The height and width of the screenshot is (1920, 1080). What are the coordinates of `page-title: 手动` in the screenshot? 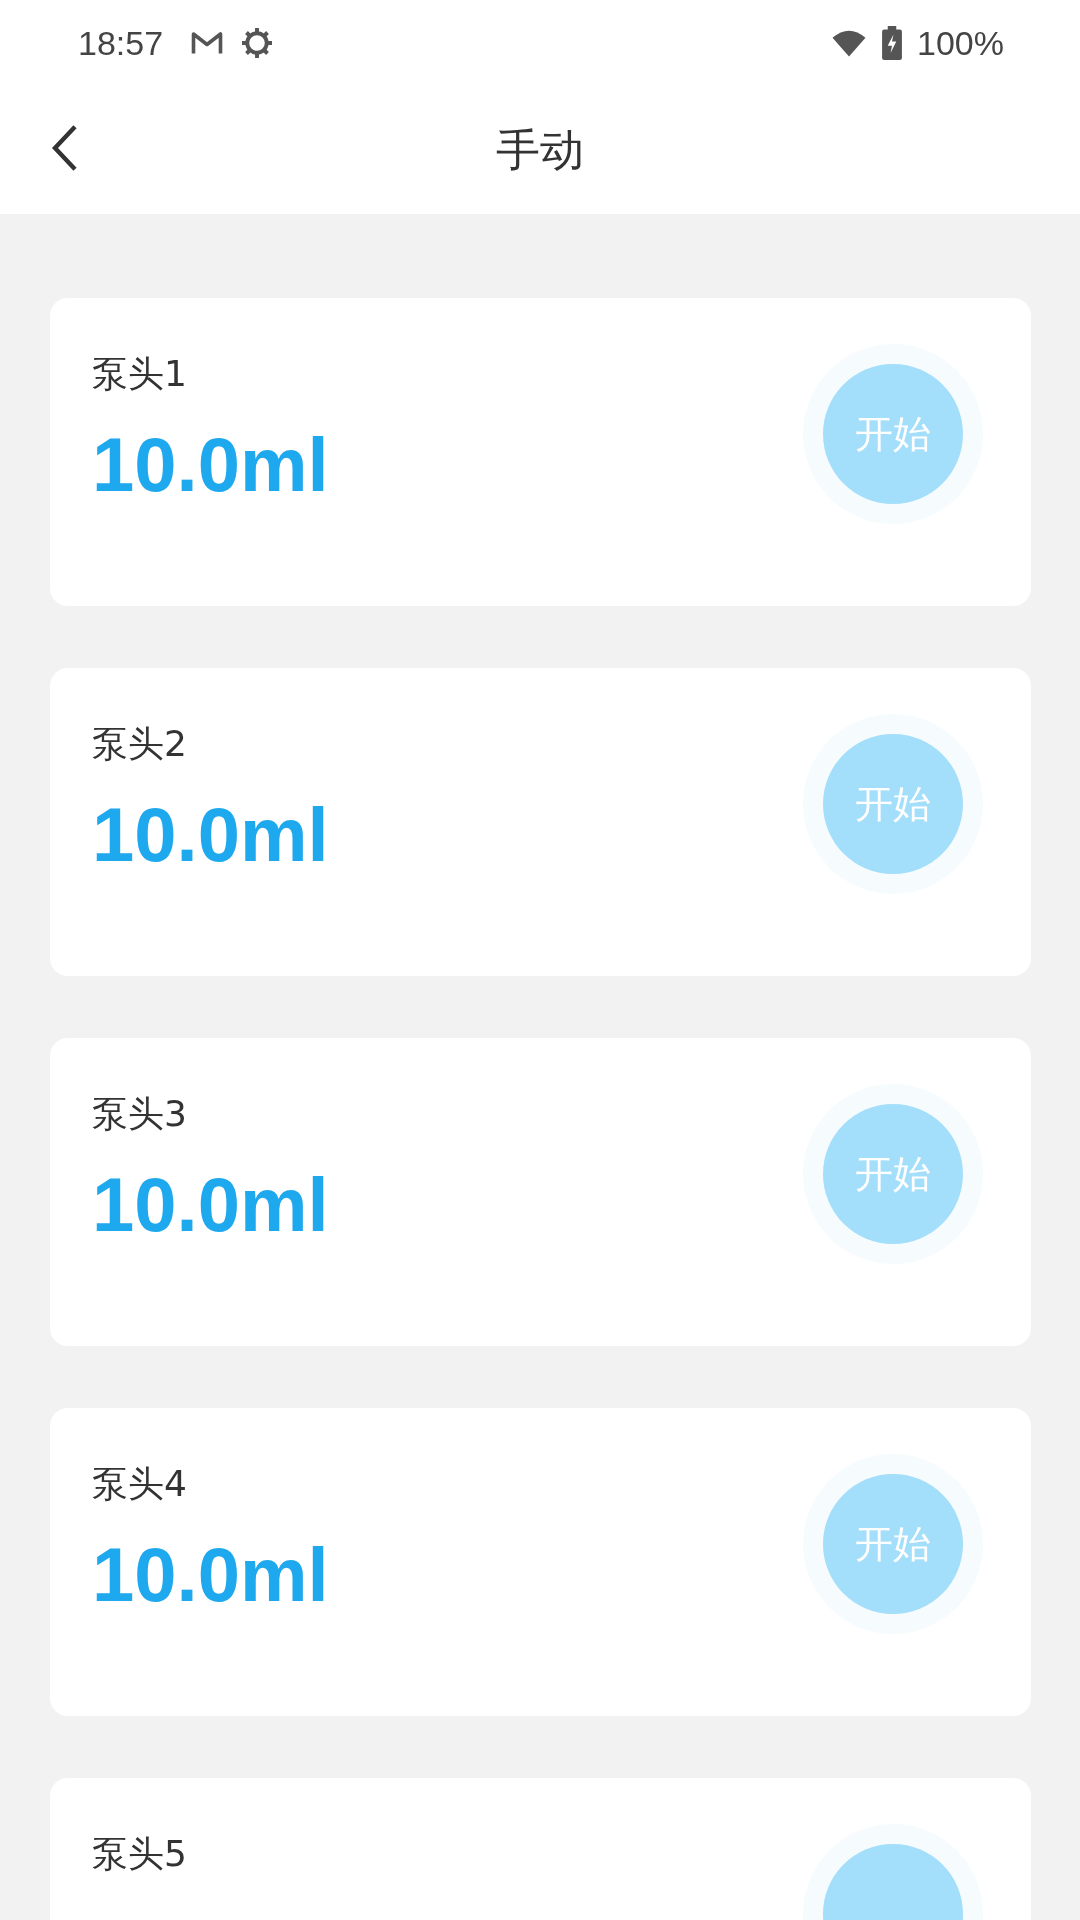 It's located at (540, 149).